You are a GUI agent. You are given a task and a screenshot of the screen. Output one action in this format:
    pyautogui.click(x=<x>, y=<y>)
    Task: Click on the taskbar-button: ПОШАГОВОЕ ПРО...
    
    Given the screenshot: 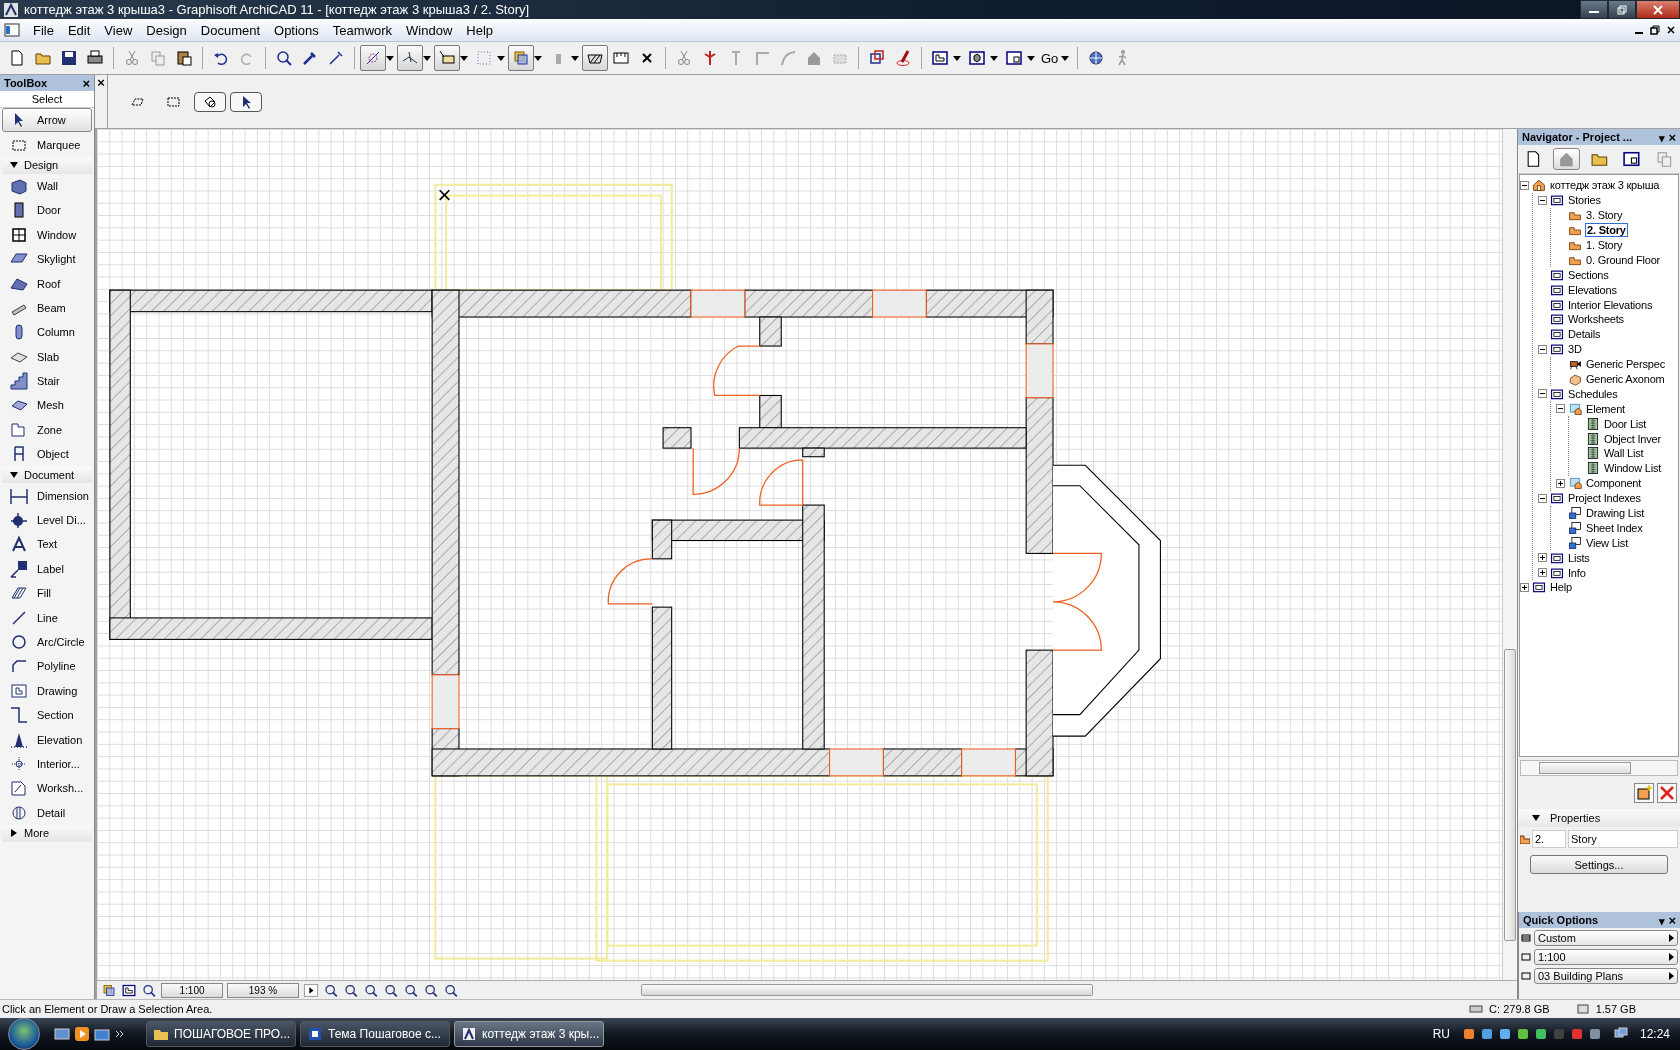 What is the action you would take?
    pyautogui.click(x=221, y=1034)
    